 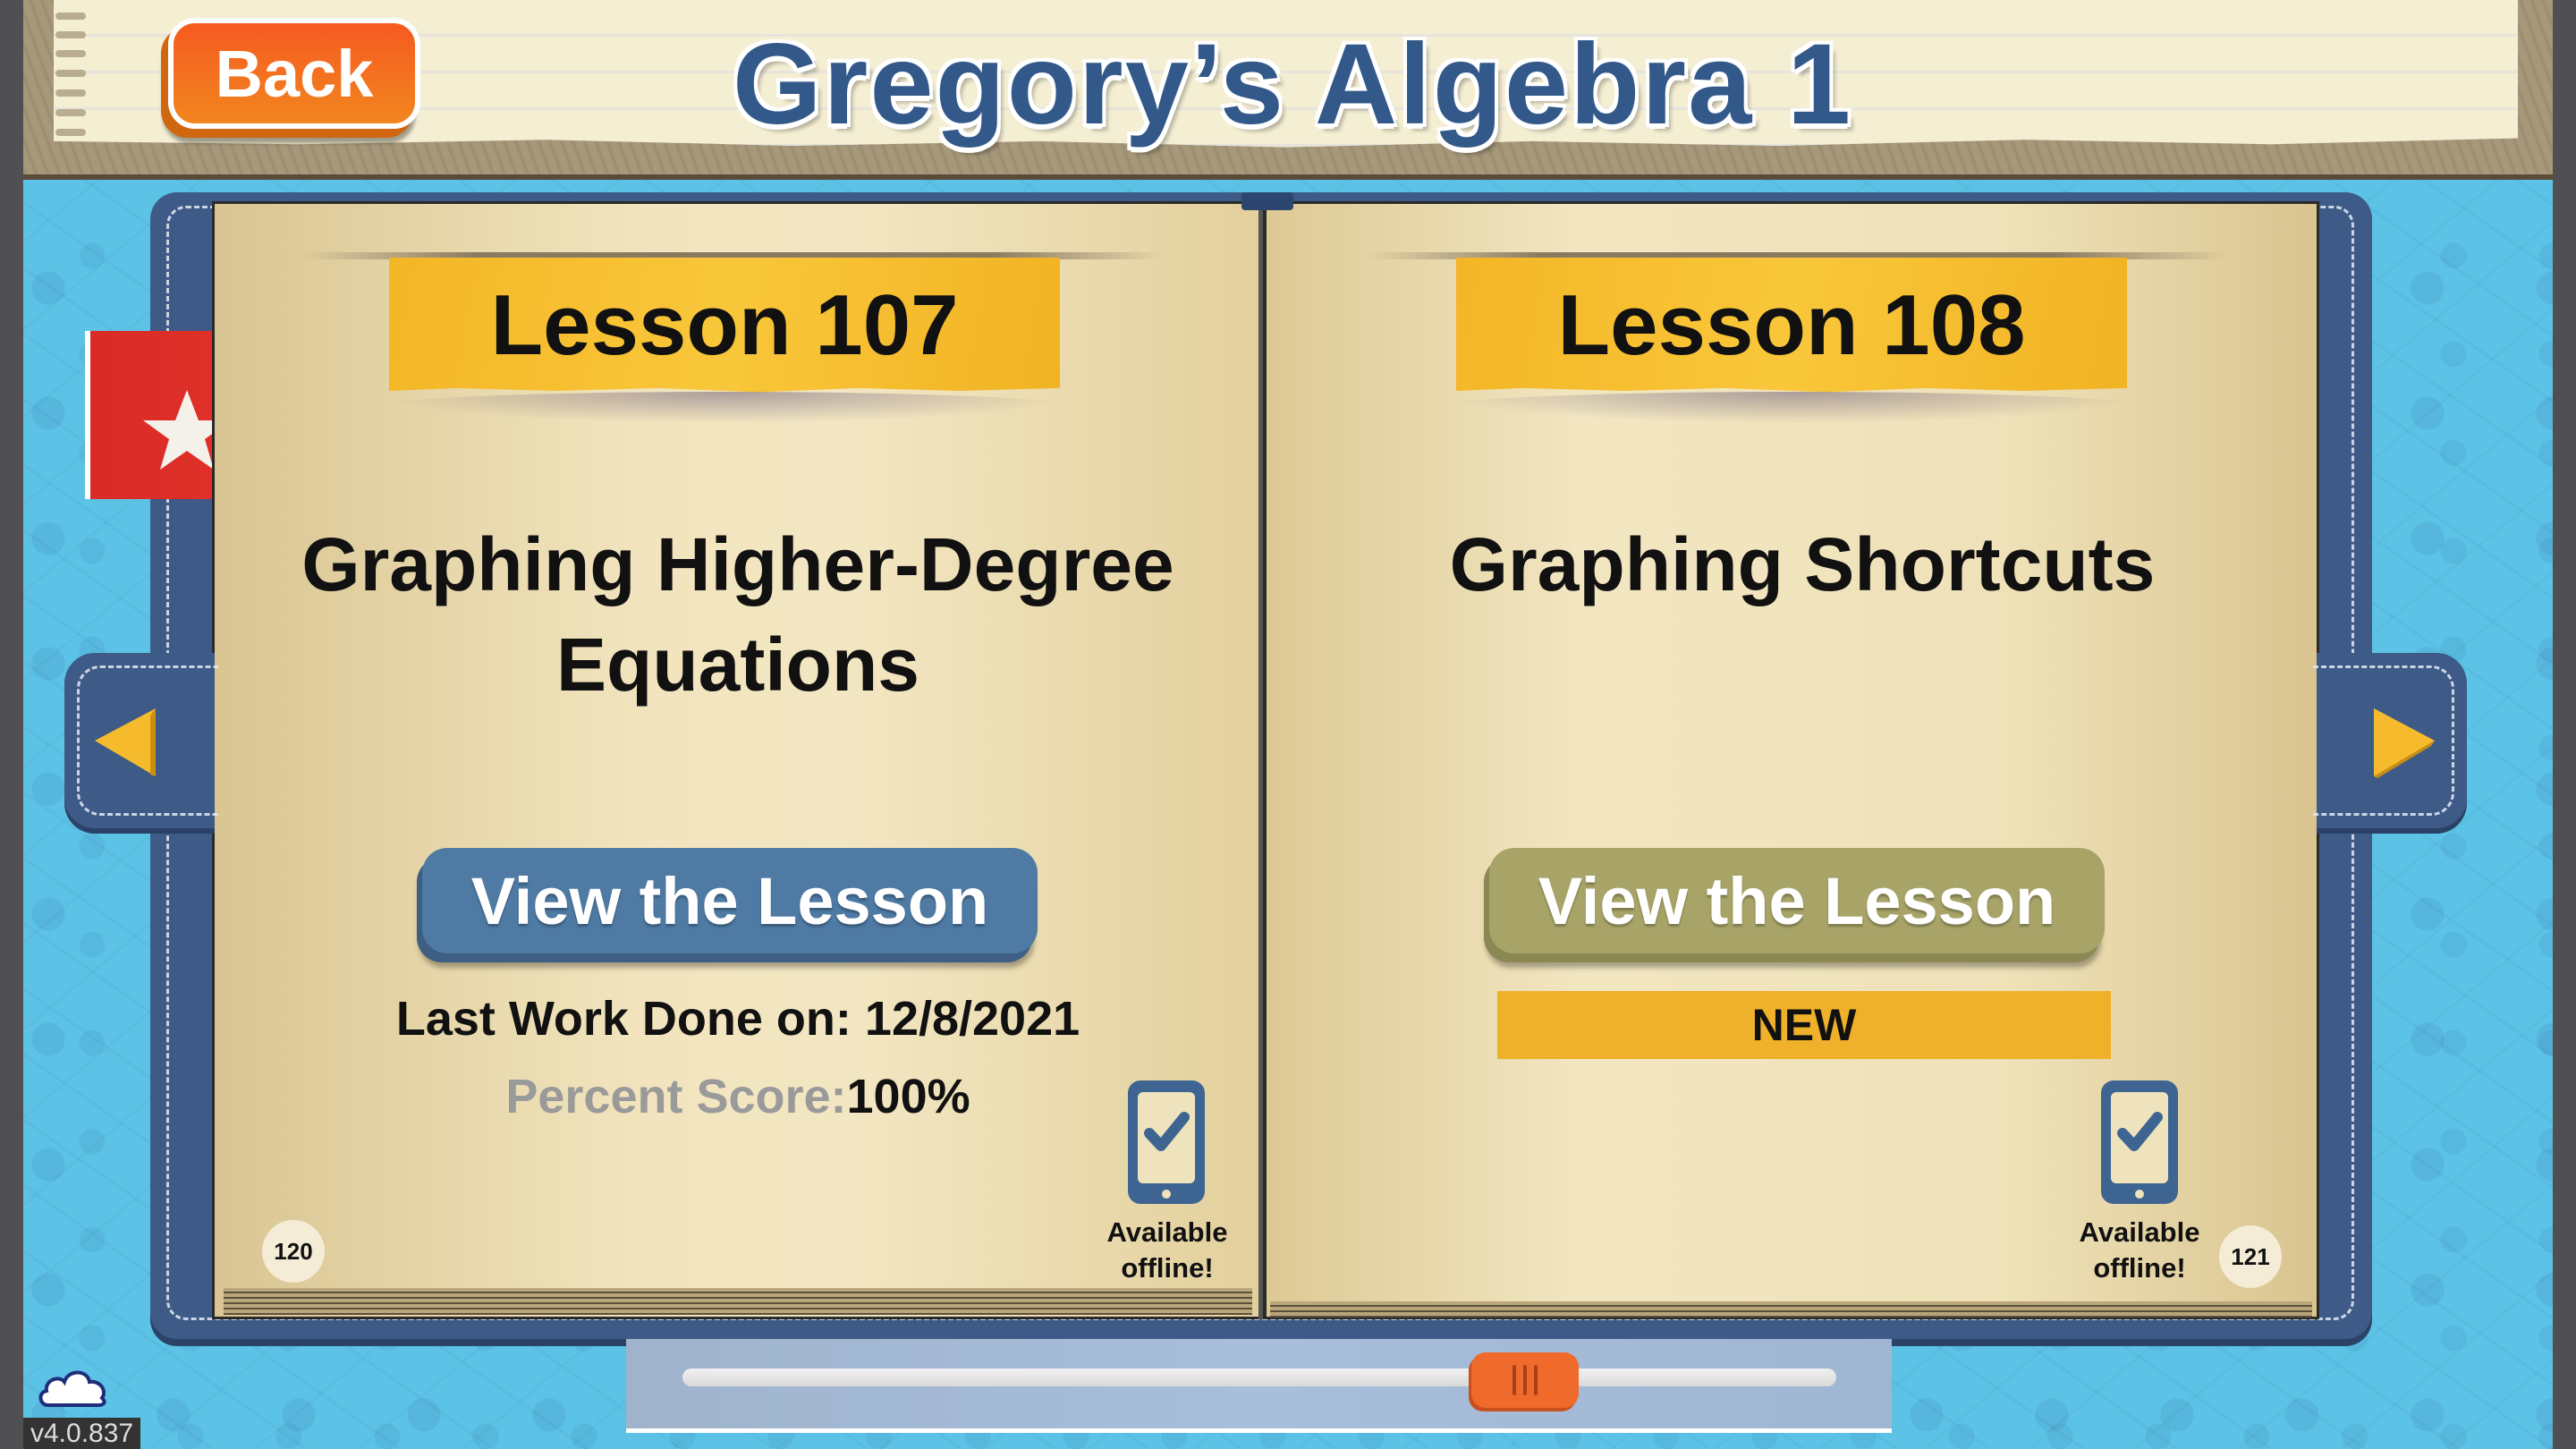 What do you see at coordinates (738, 614) in the screenshot?
I see `lesson-title-left: Graphing Higher-Degree Equations` at bounding box center [738, 614].